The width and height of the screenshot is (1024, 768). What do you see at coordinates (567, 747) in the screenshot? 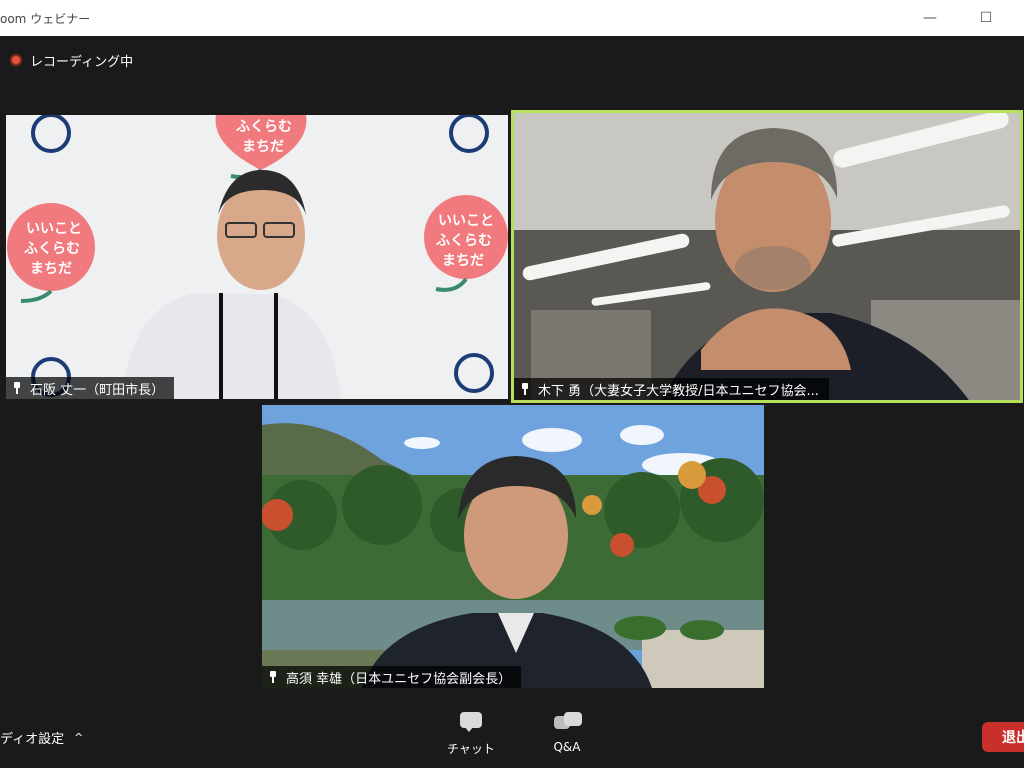
I see `qa-label: Q&A` at bounding box center [567, 747].